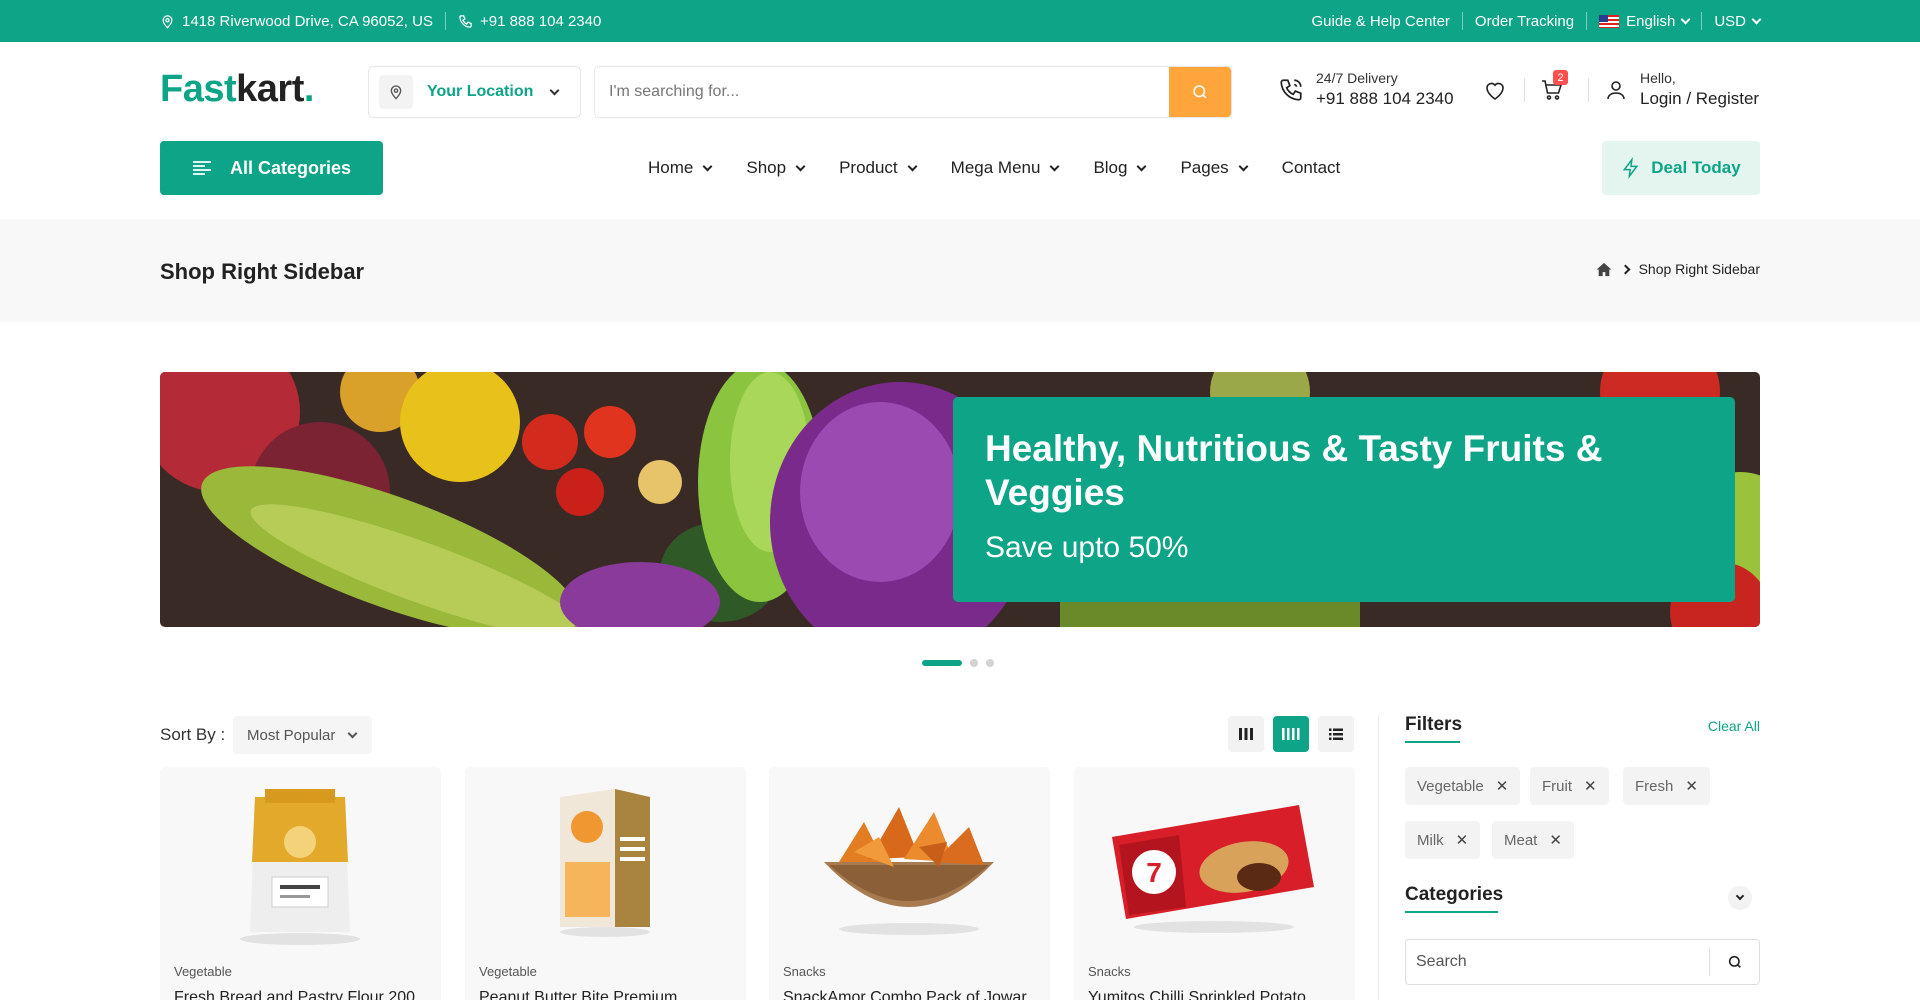 The image size is (1920, 1000). I want to click on filter-tag-label: Meat, so click(1521, 840).